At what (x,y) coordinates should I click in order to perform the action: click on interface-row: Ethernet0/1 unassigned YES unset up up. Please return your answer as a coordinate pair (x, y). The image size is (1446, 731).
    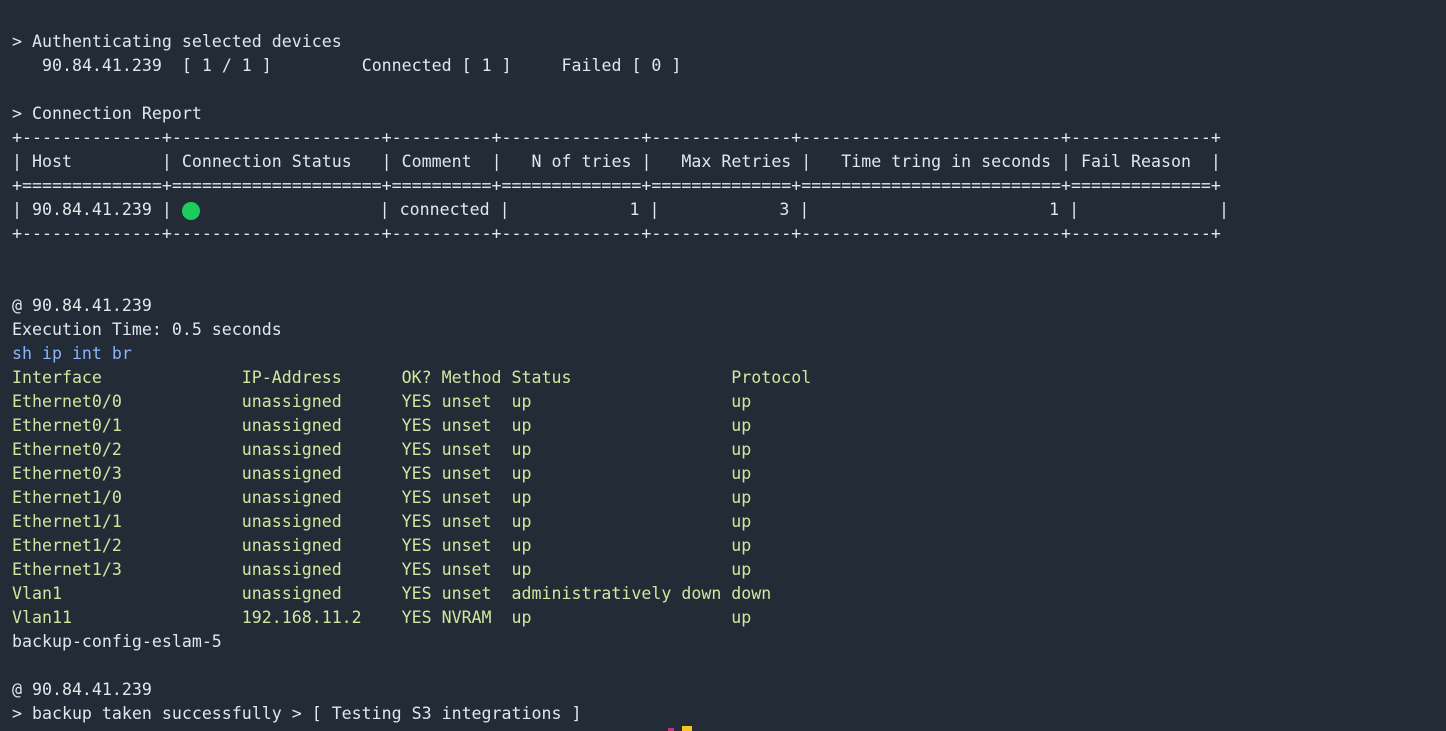
    Looking at the image, I should click on (382, 425).